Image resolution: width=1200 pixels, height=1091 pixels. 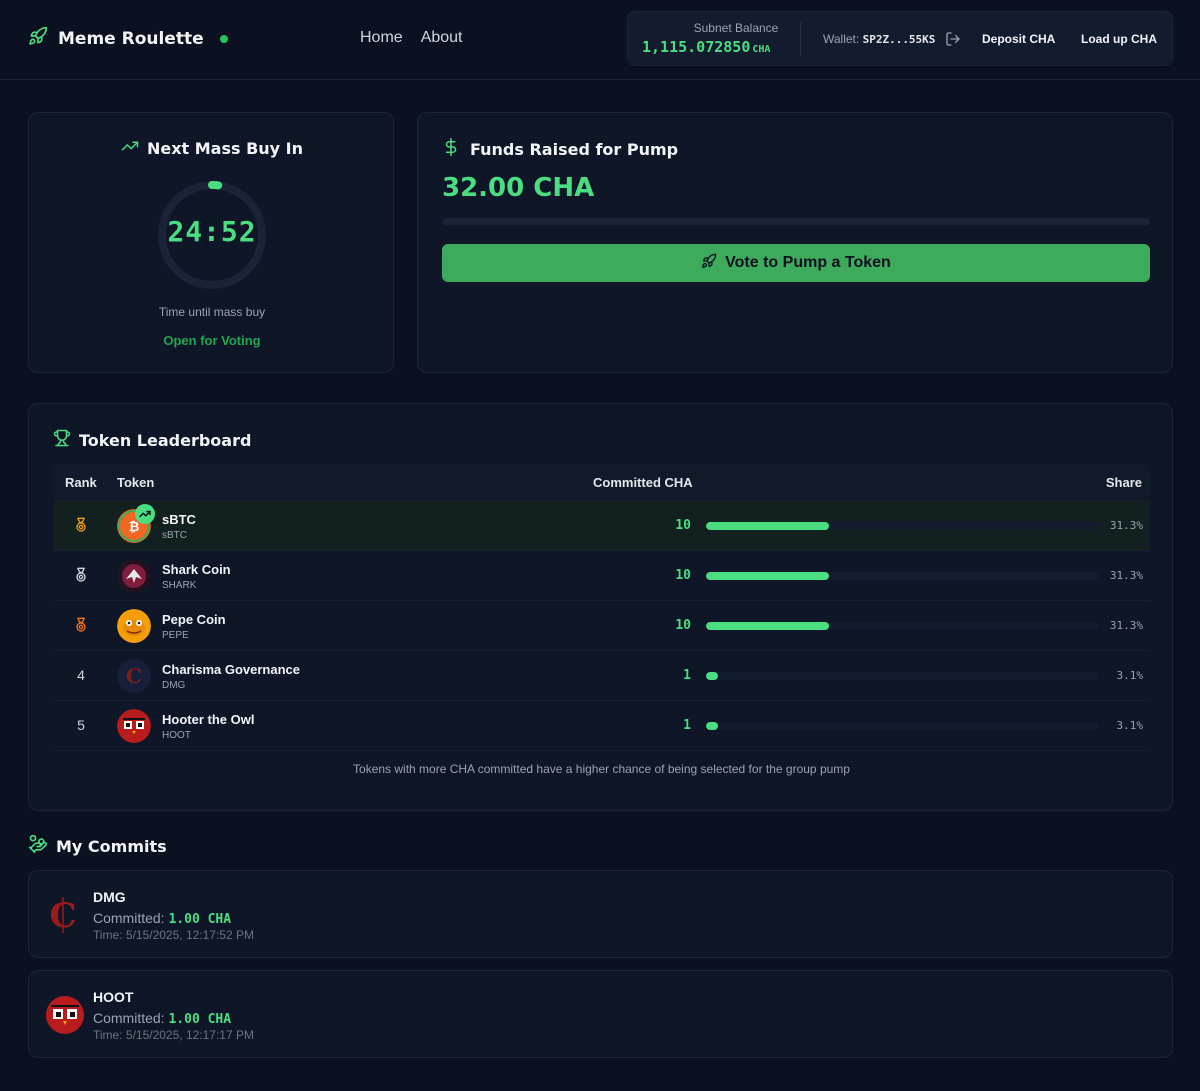 What do you see at coordinates (601, 626) in the screenshot?
I see `table-row: Pepe Coin PEPE 10 31.3%` at bounding box center [601, 626].